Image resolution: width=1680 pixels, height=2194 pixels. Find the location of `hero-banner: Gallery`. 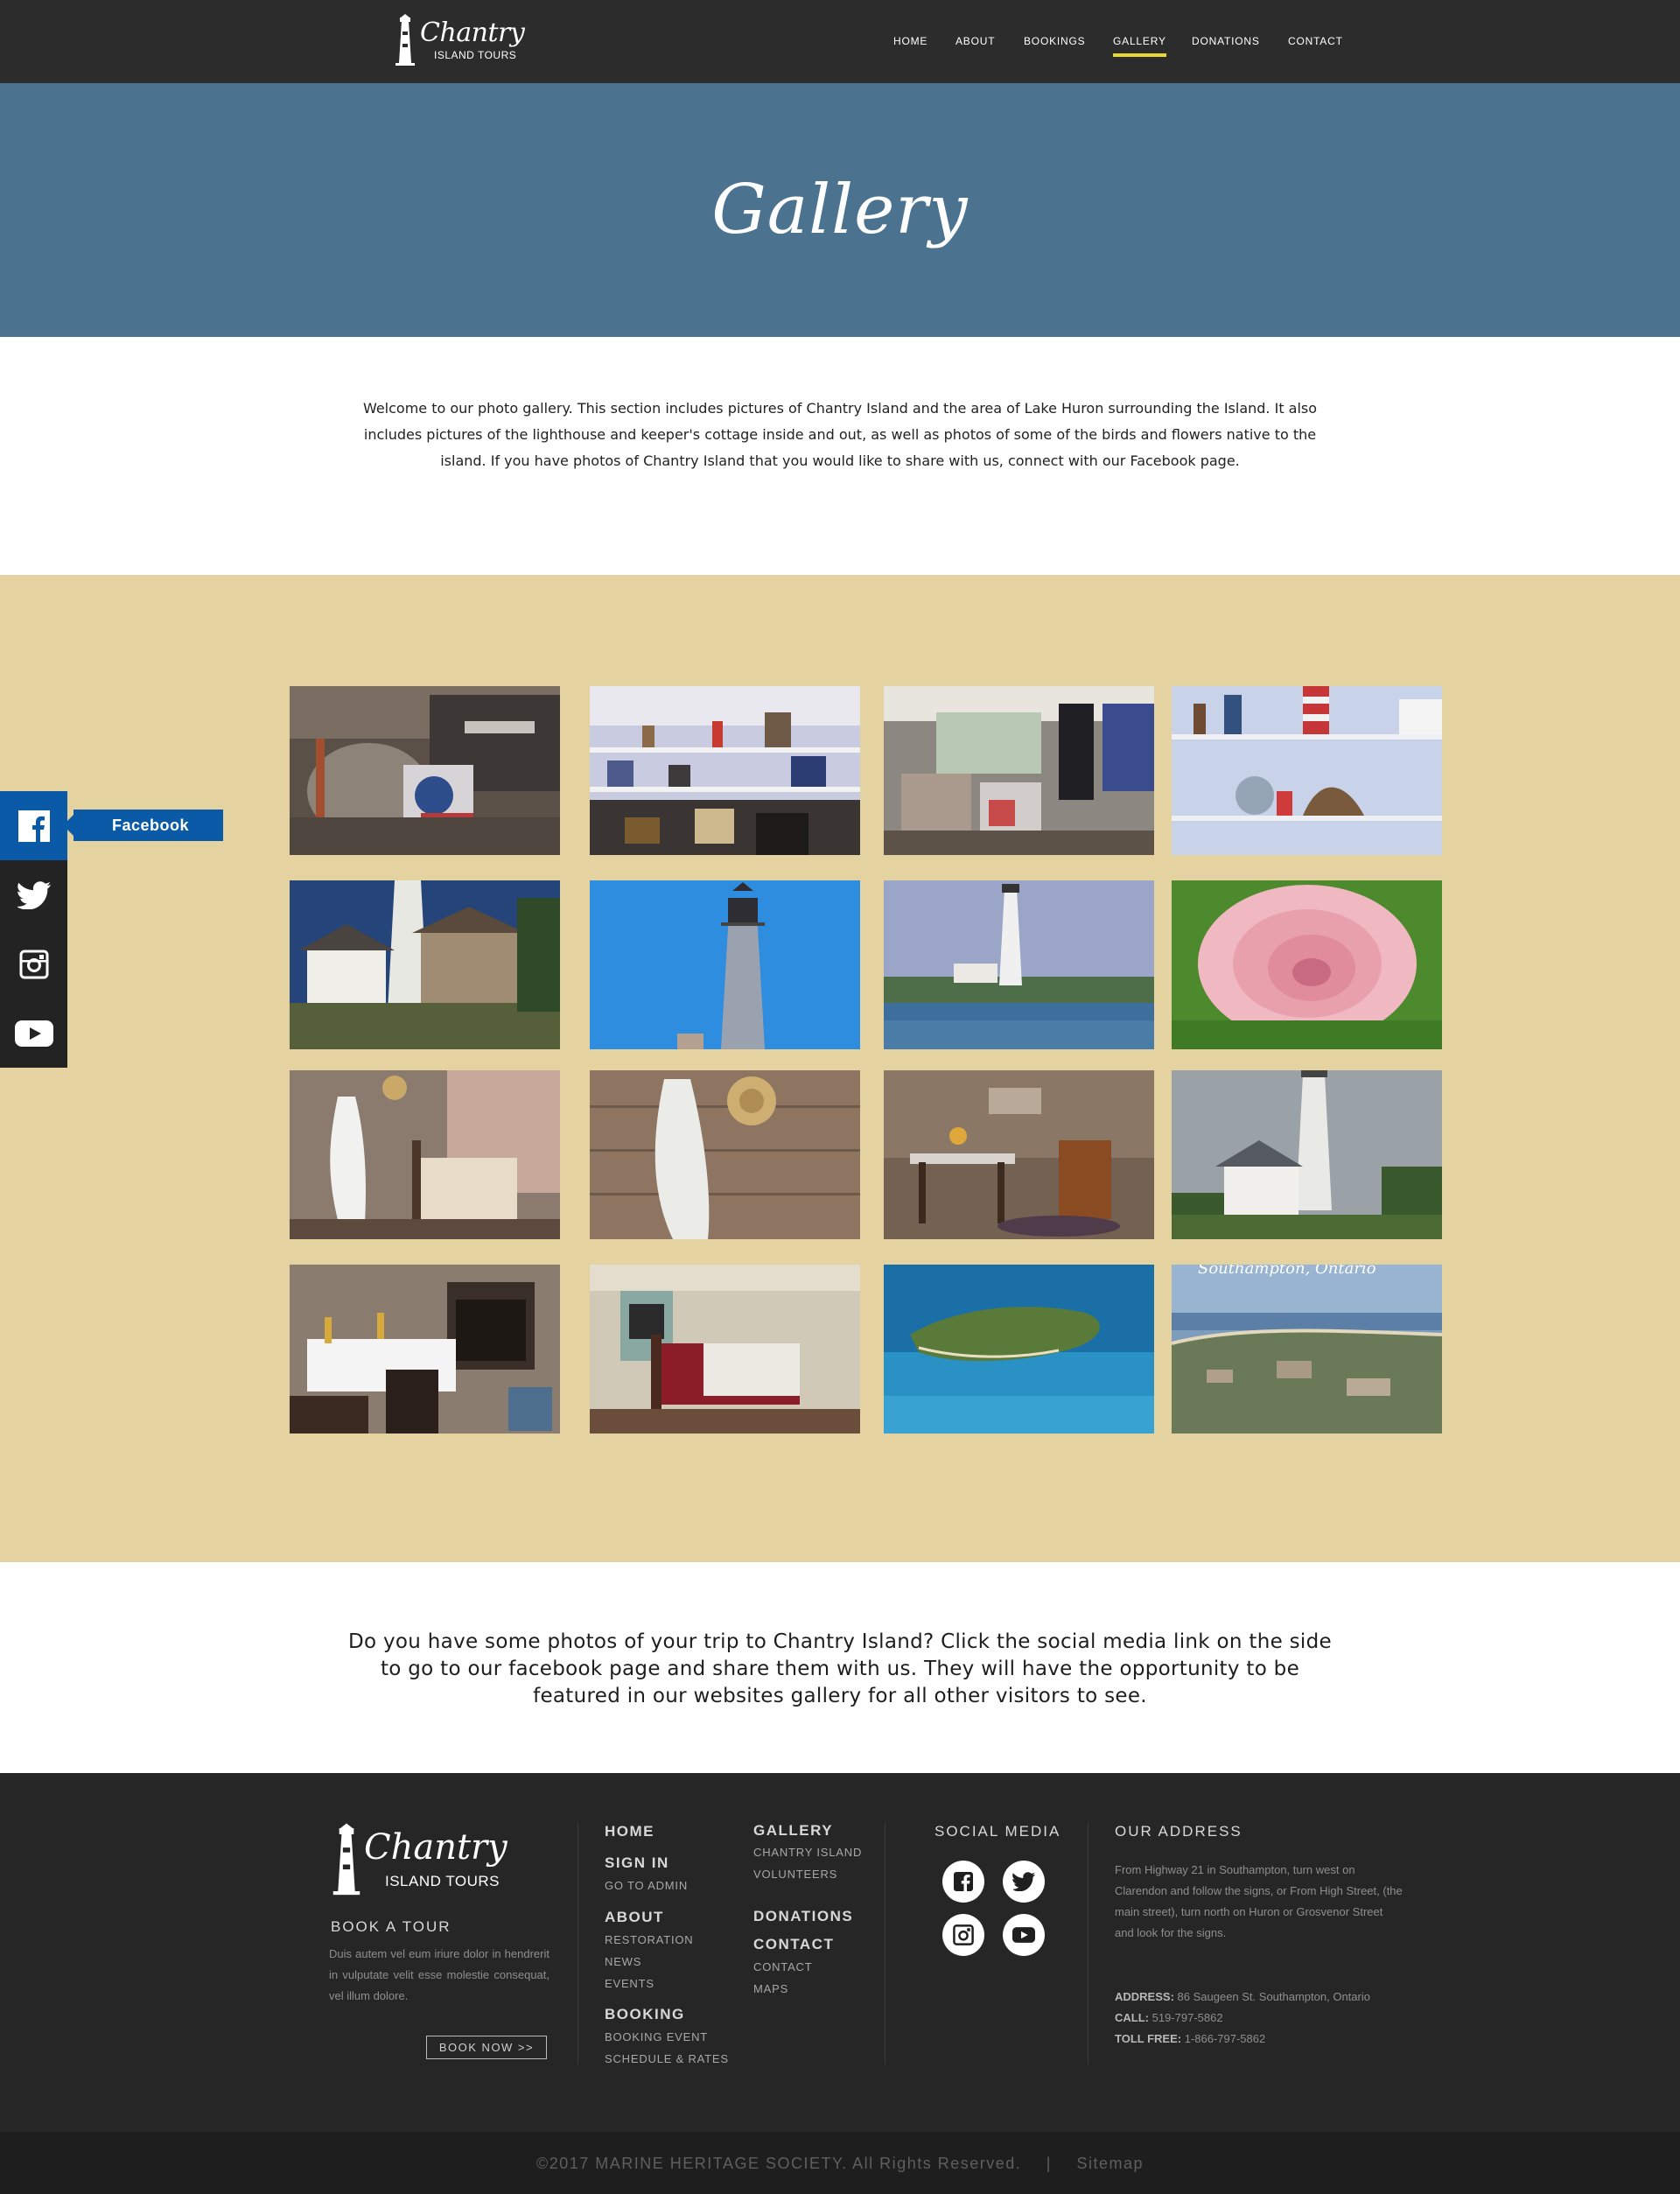

hero-banner: Gallery is located at coordinates (840, 210).